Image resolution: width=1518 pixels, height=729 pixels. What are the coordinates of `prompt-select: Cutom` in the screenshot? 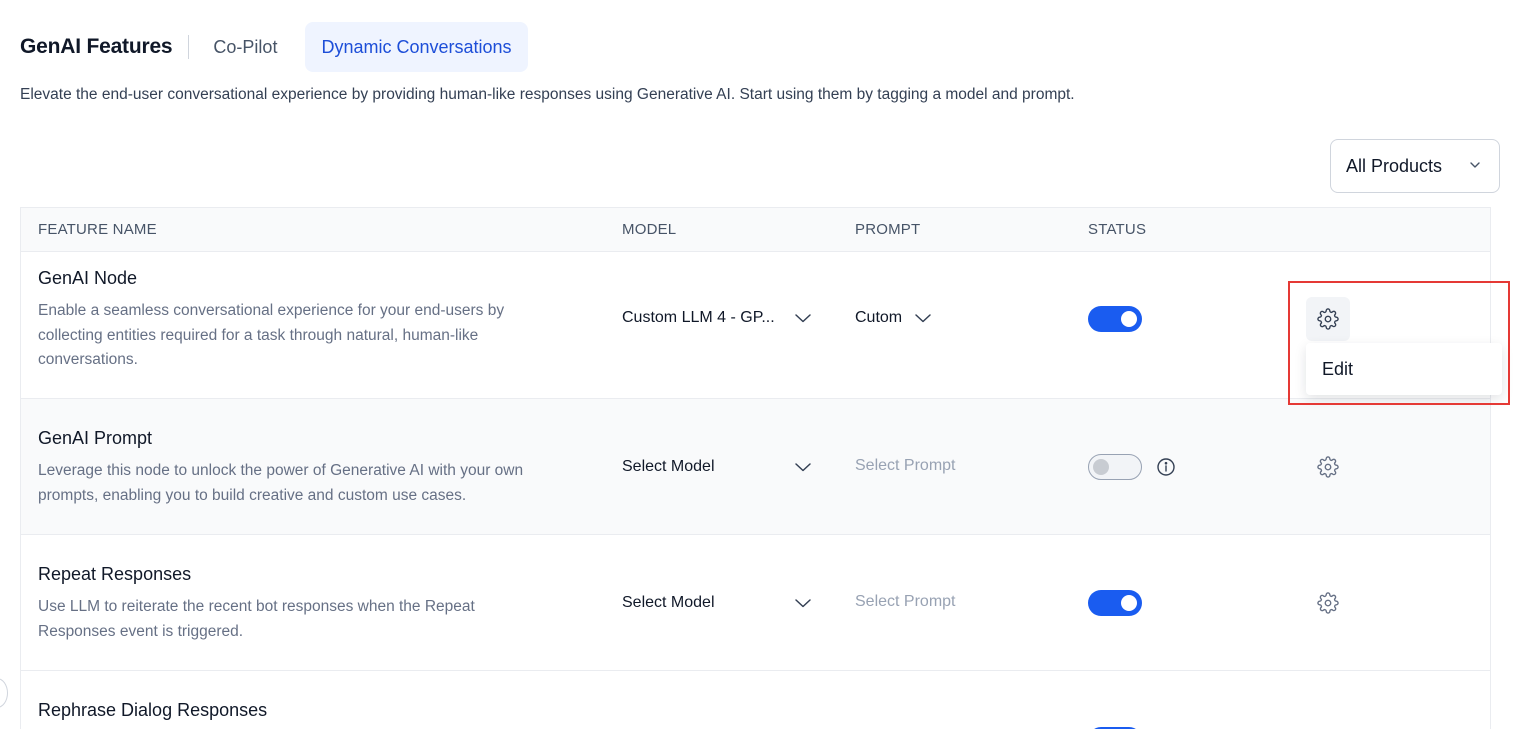 It's located at (893, 318).